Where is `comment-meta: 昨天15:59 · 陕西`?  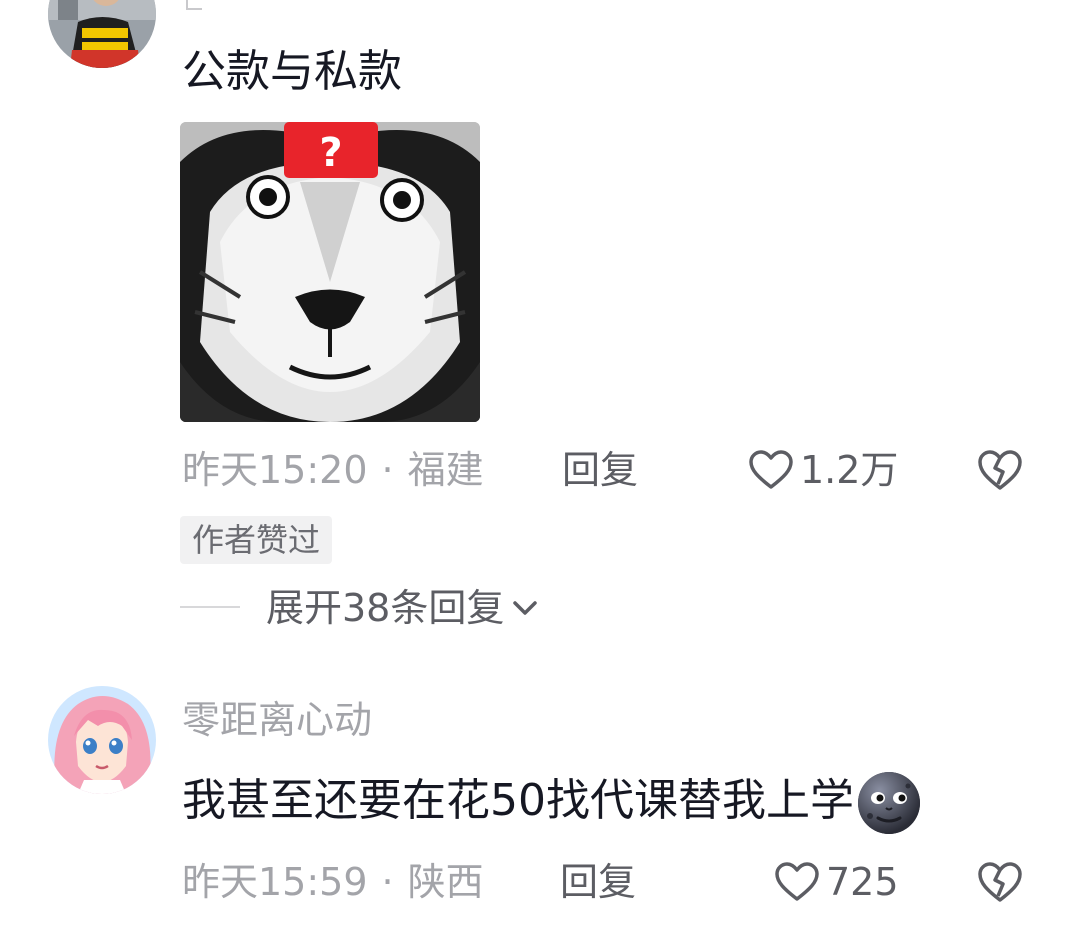
comment-meta: 昨天15:59 · 陕西 is located at coordinates (333, 882).